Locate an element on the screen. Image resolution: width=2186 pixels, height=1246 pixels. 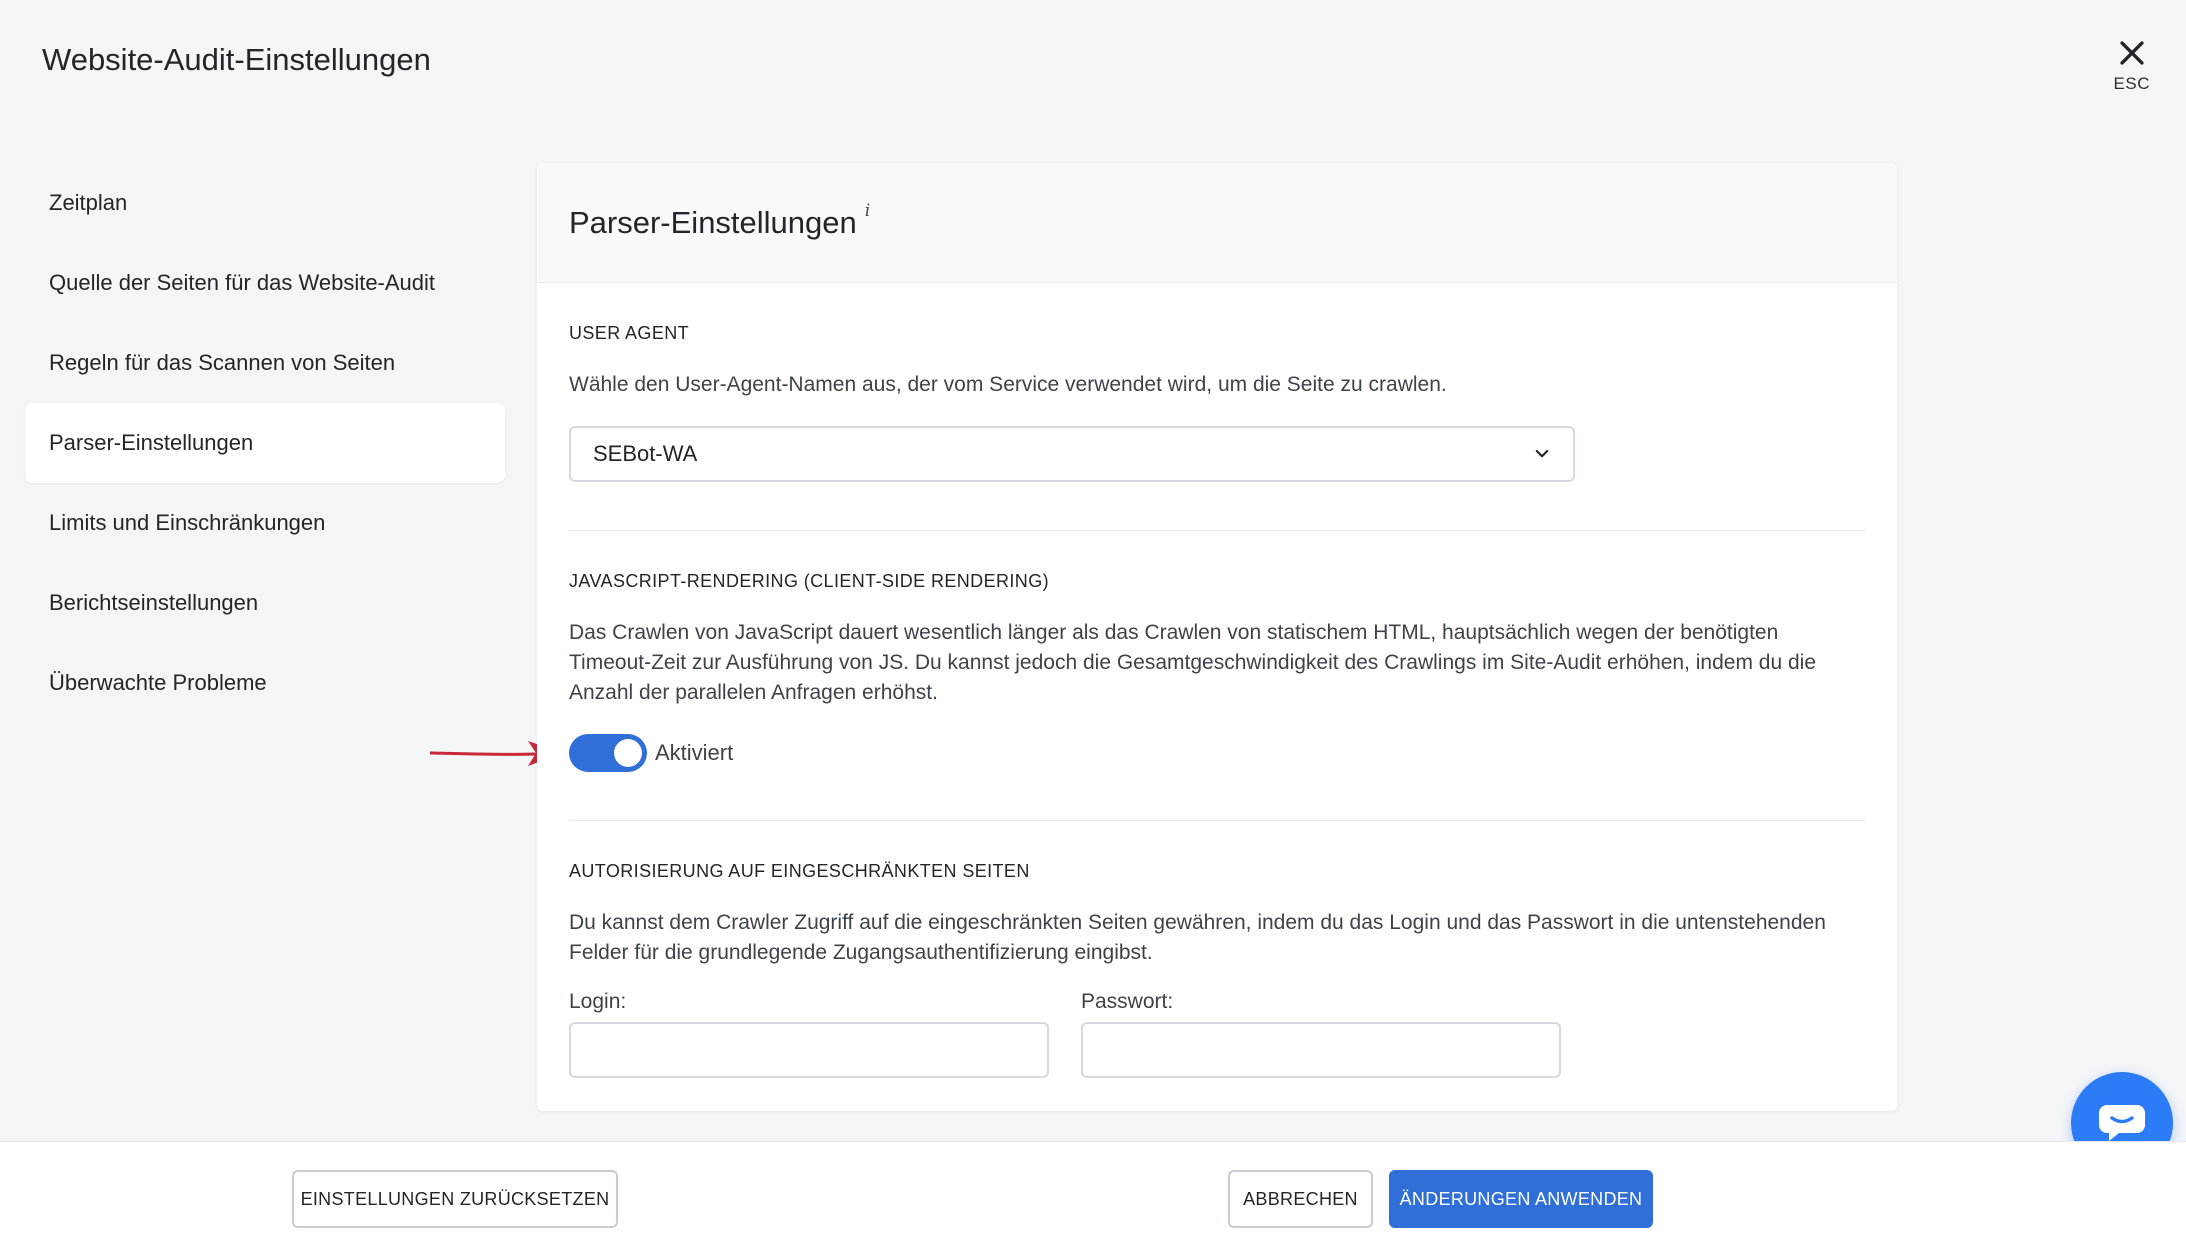
js-rendering-toggle-row: Aktiviert is located at coordinates (1217, 753).